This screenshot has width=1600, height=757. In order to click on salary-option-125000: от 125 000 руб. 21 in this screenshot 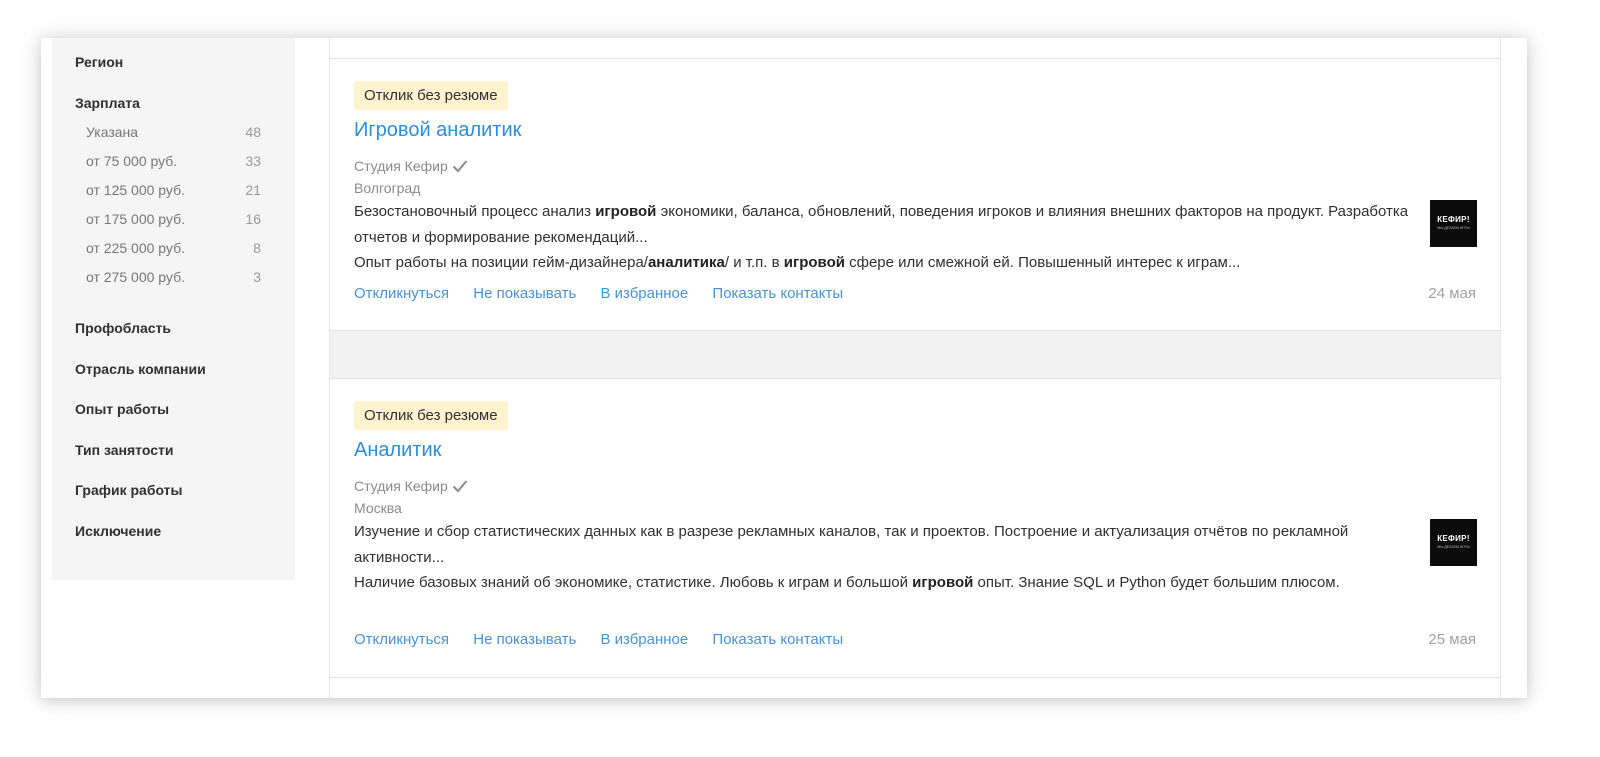, I will do `click(173, 192)`.